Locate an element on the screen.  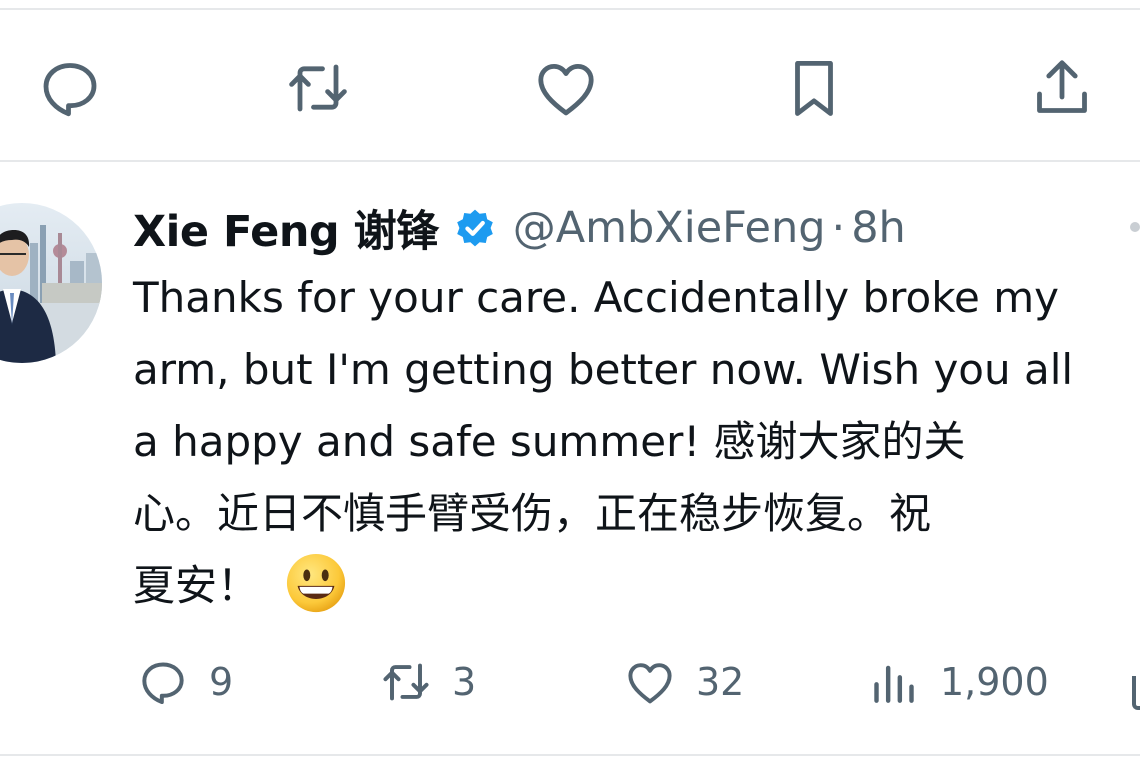
bookmark-icon is located at coordinates (814, 88).